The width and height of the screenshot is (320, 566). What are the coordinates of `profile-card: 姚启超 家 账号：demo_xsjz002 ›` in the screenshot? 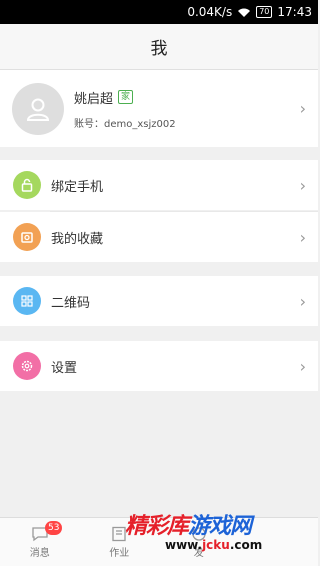 It's located at (159, 108).